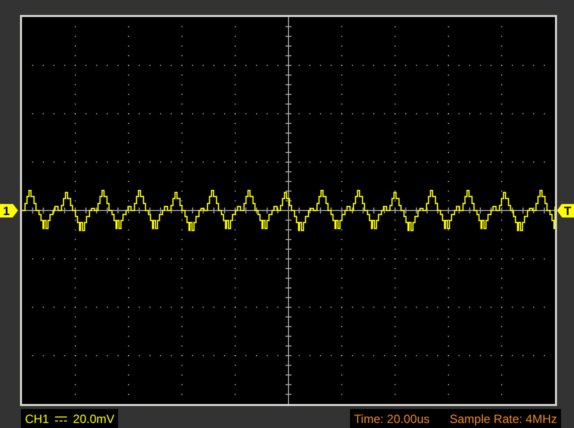  What do you see at coordinates (61, 419) in the screenshot?
I see `dc-coupling-icon` at bounding box center [61, 419].